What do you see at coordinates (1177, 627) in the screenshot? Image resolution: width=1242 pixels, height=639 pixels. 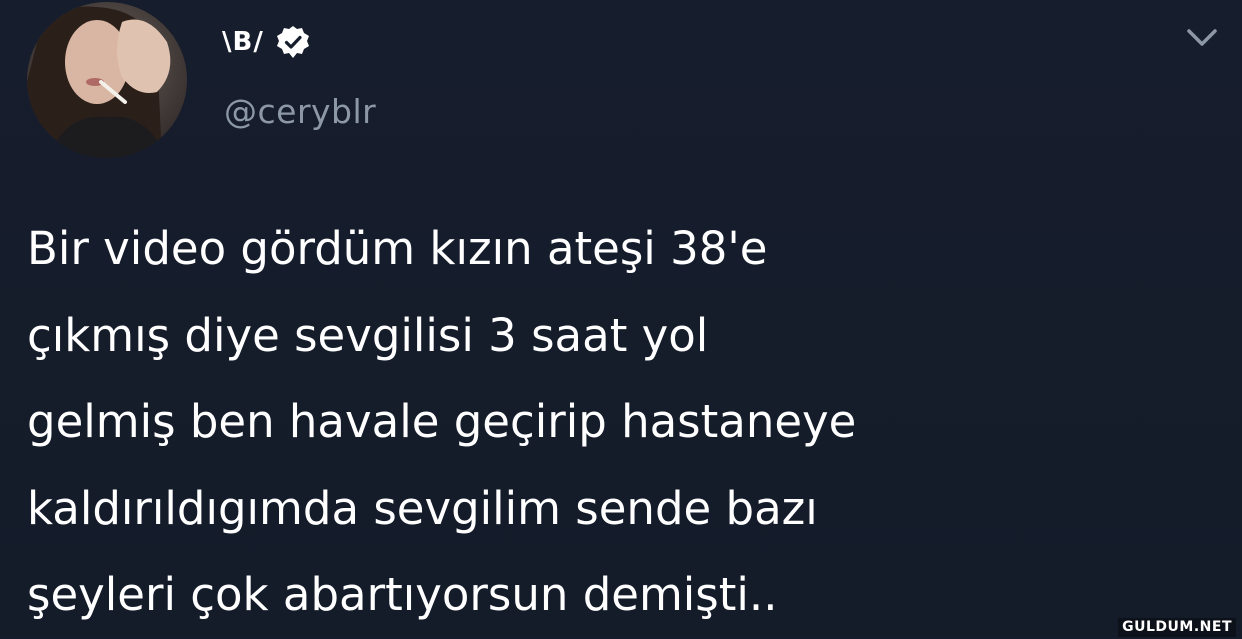 I see `watermark: GULDUM.NET` at bounding box center [1177, 627].